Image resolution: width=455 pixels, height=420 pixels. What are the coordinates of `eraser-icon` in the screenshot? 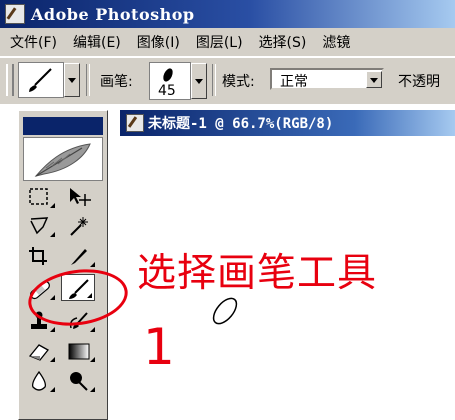 It's located at (38, 352).